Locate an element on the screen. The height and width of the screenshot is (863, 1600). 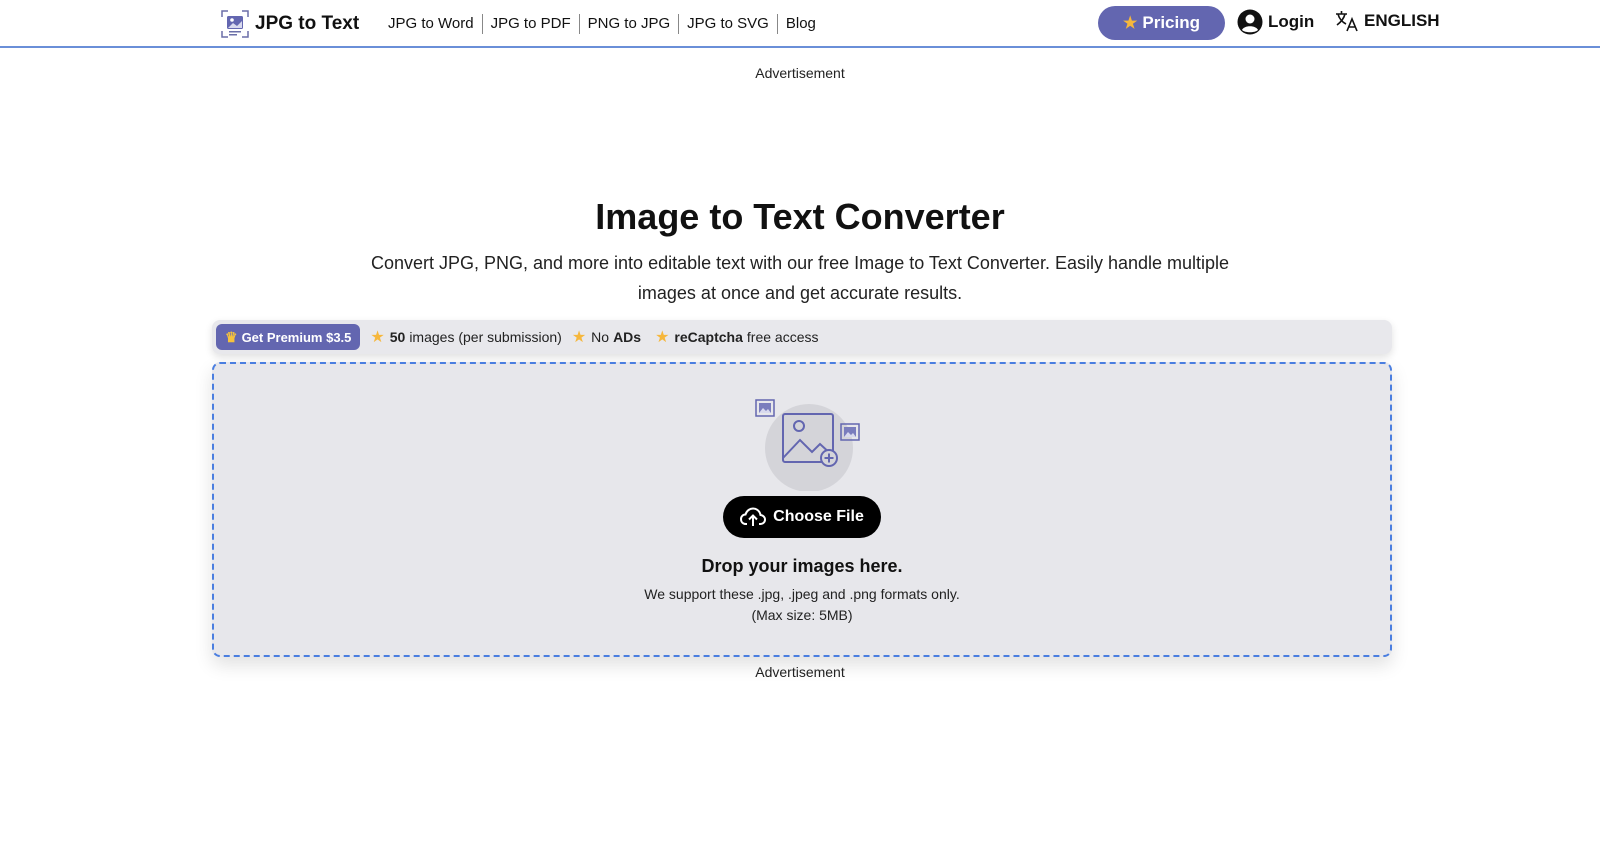
feature-no-ads: ★ No ADs is located at coordinates (608, 337).